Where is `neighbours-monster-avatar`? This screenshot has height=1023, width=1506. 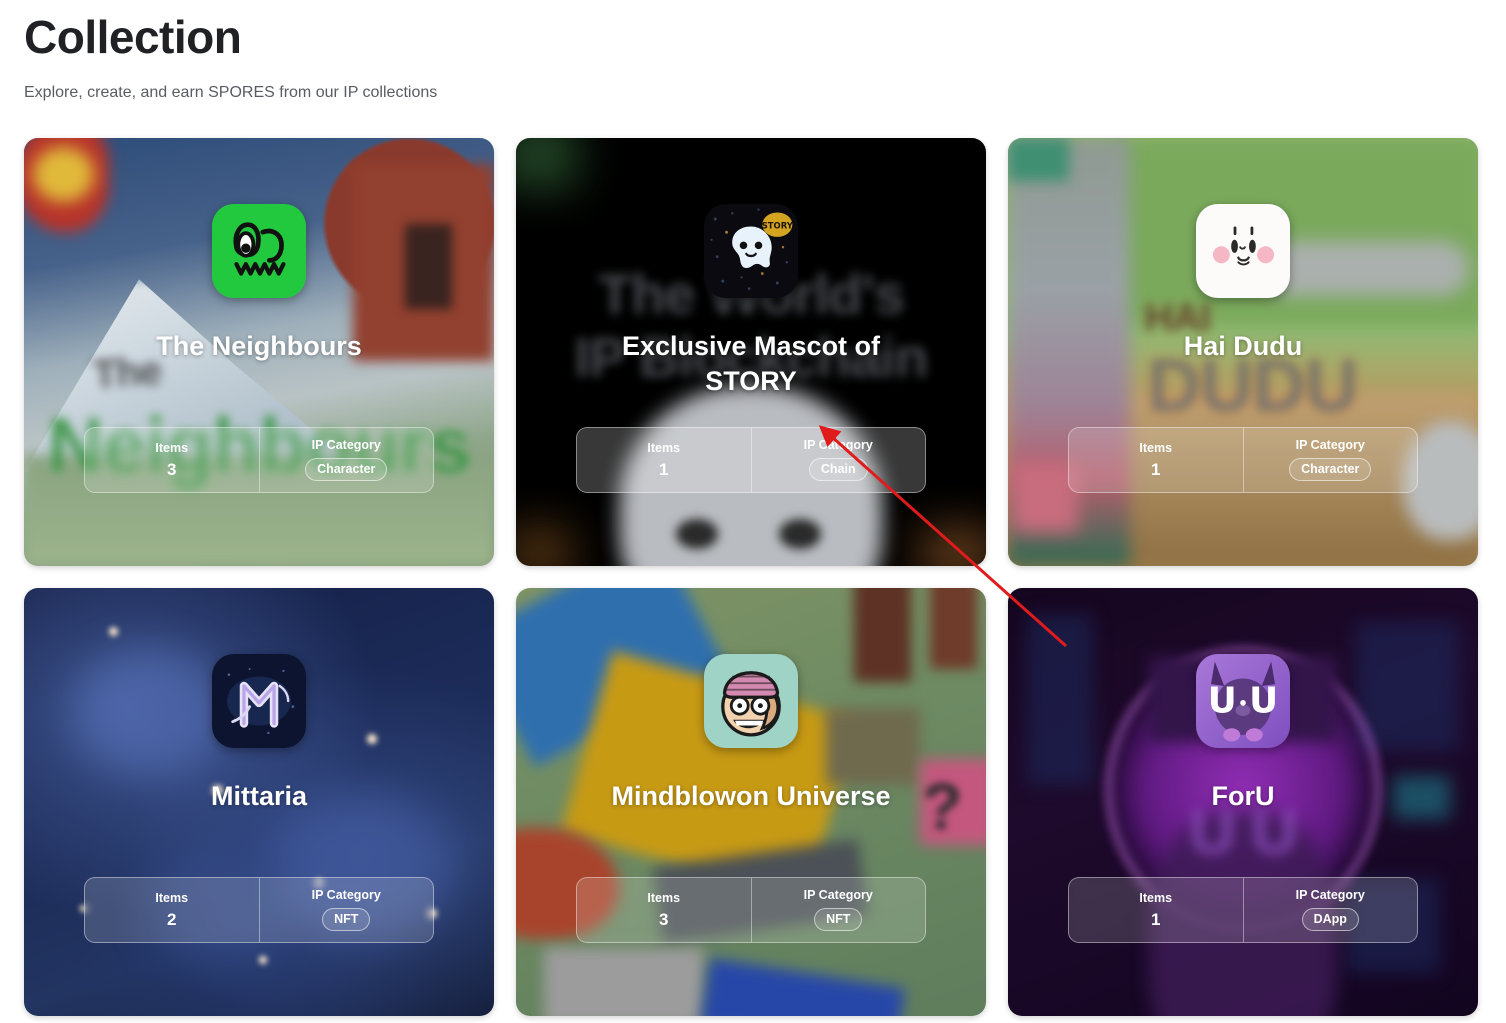
neighbours-monster-avatar is located at coordinates (259, 251).